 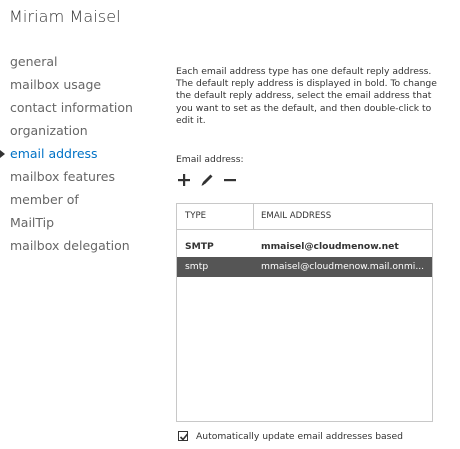 I want to click on sidebar-item-label: mailbox usage, so click(x=56, y=84).